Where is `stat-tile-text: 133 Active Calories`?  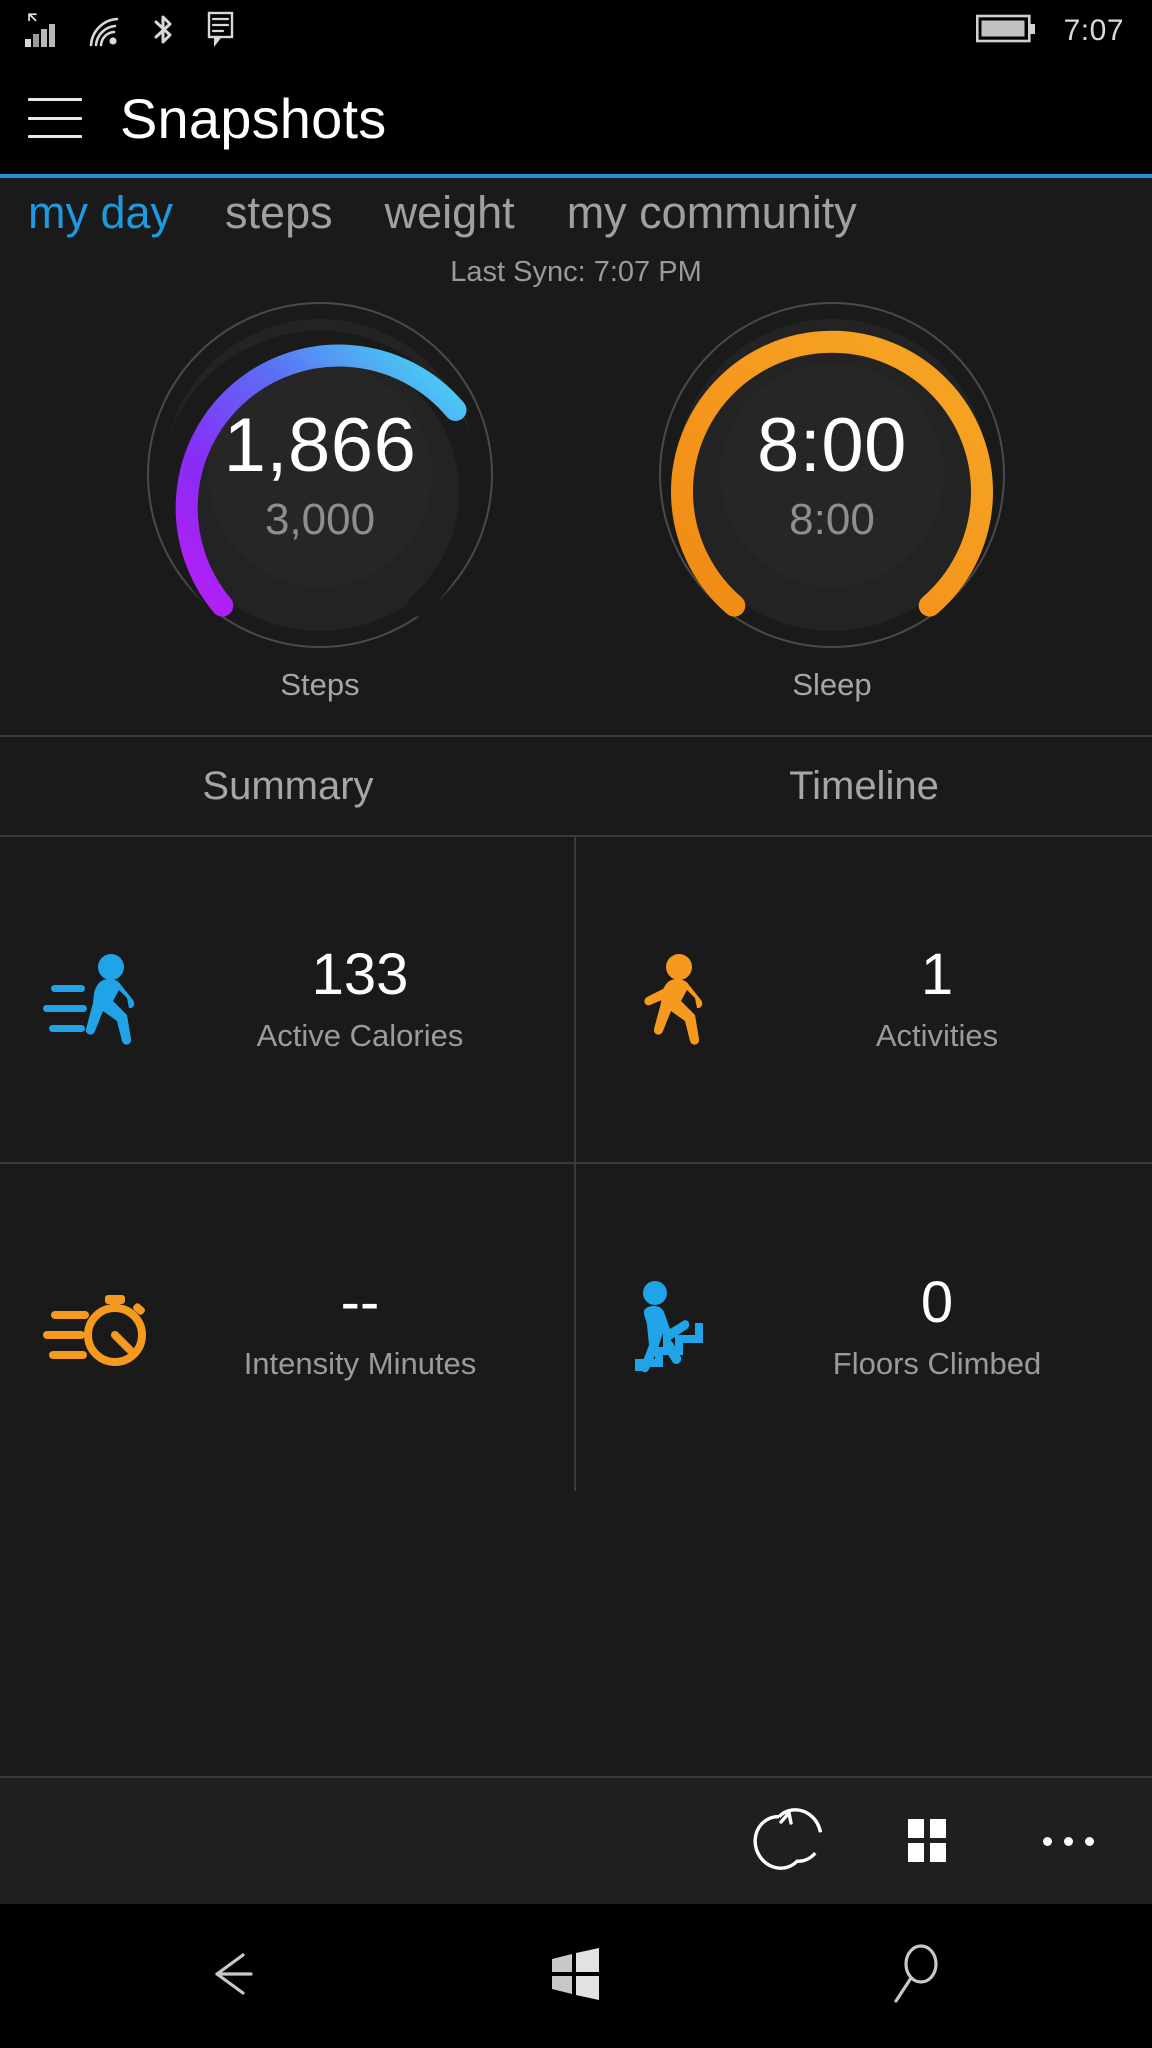 stat-tile-text: 133 Active Calories is located at coordinates (360, 998).